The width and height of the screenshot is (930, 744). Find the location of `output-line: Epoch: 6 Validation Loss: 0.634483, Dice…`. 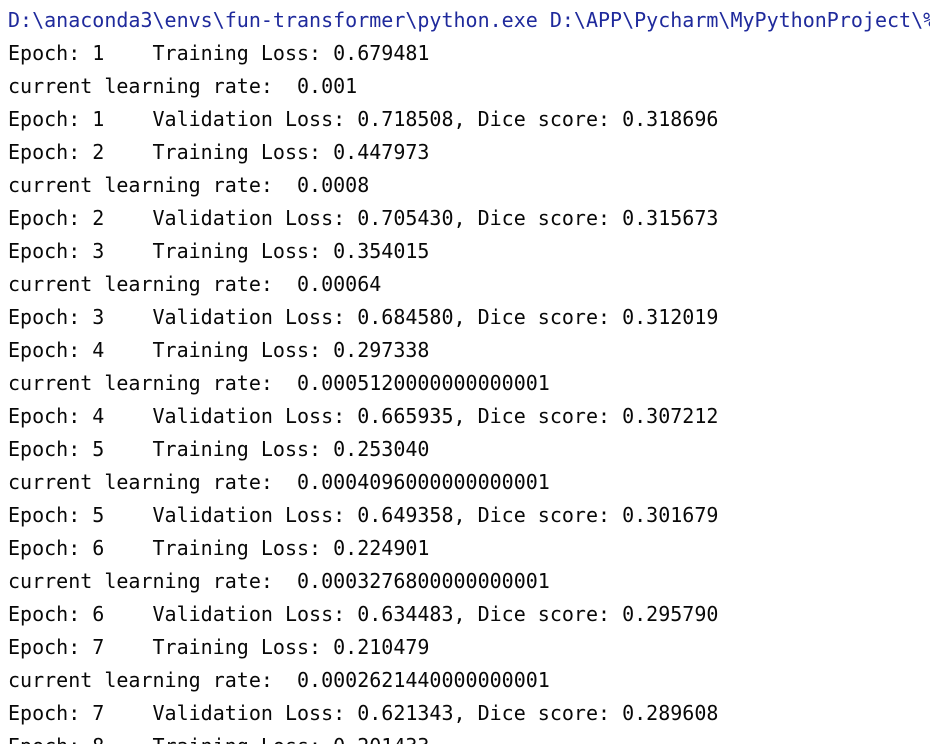

output-line: Epoch: 6 Validation Loss: 0.634483, Dice… is located at coordinates (363, 614).